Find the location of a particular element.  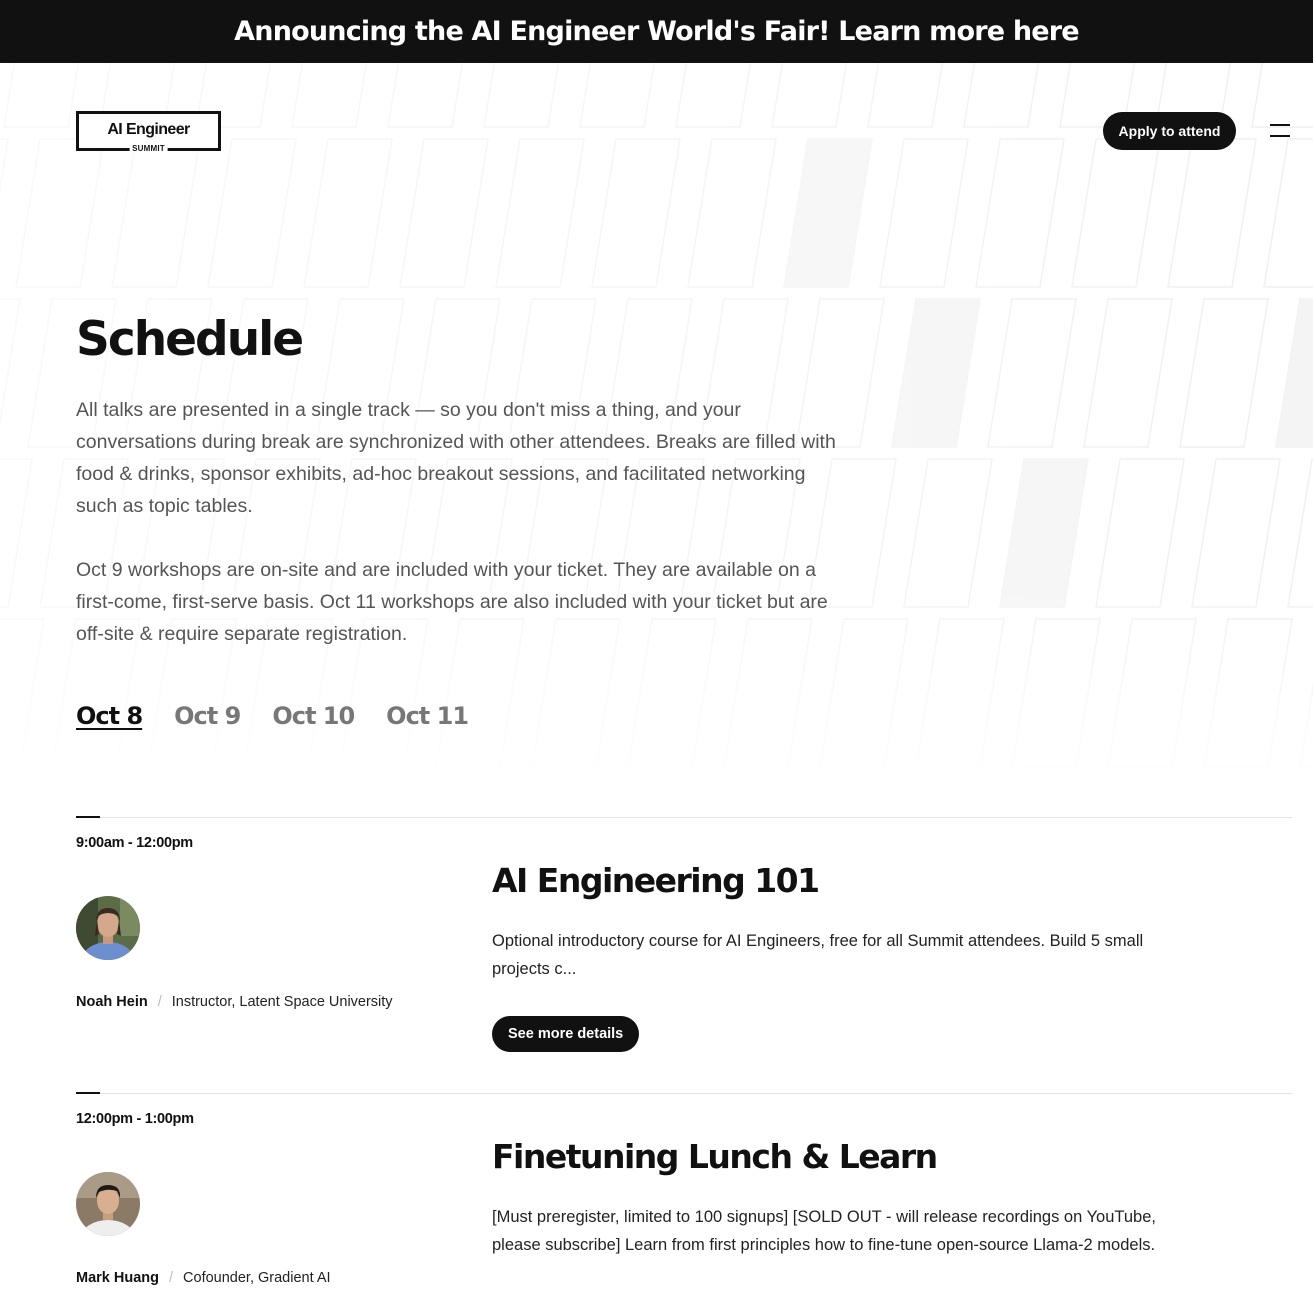

session-time: 12:00pm - 1:00pm is located at coordinates (135, 1119).